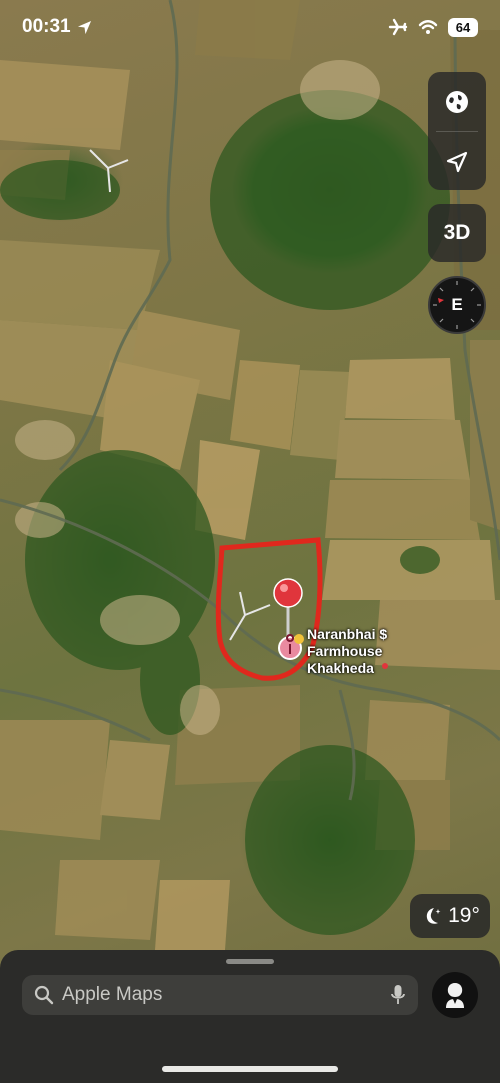 The width and height of the screenshot is (500, 1083). What do you see at coordinates (428, 27) in the screenshot?
I see `wifi-icon` at bounding box center [428, 27].